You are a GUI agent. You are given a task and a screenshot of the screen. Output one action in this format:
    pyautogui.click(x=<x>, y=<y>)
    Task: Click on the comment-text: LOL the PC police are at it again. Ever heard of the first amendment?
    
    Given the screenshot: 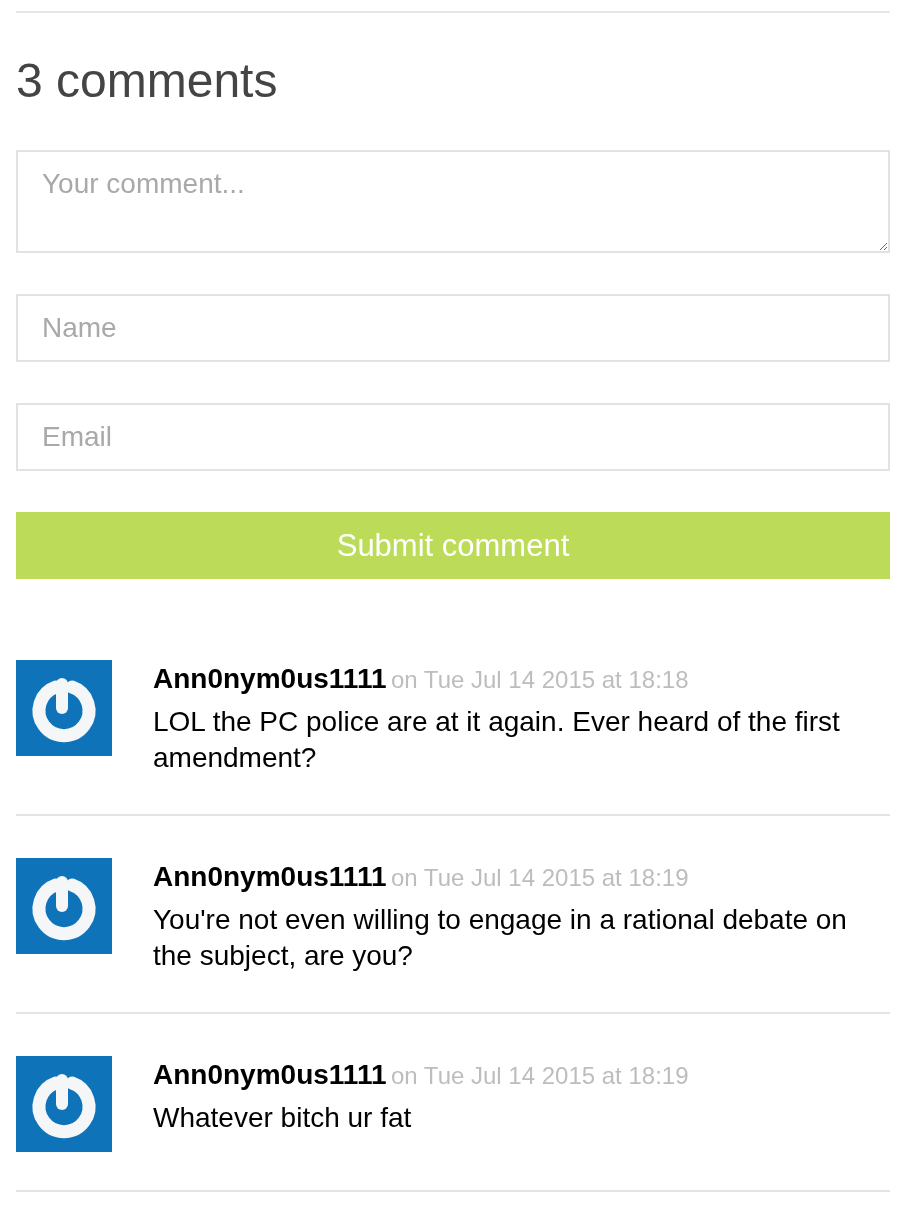 What is the action you would take?
    pyautogui.click(x=497, y=740)
    